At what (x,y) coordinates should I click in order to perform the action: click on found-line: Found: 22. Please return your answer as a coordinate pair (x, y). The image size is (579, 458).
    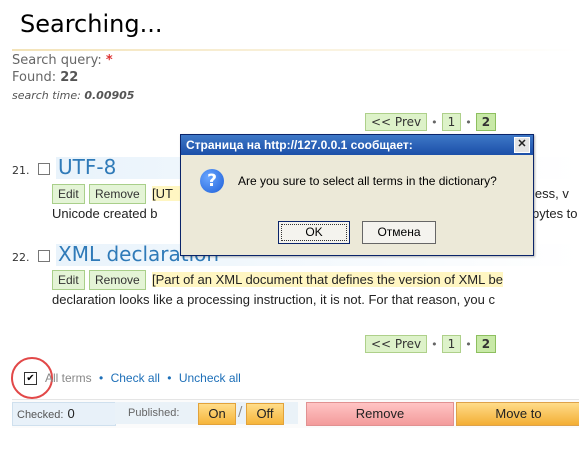
    Looking at the image, I should click on (45, 77).